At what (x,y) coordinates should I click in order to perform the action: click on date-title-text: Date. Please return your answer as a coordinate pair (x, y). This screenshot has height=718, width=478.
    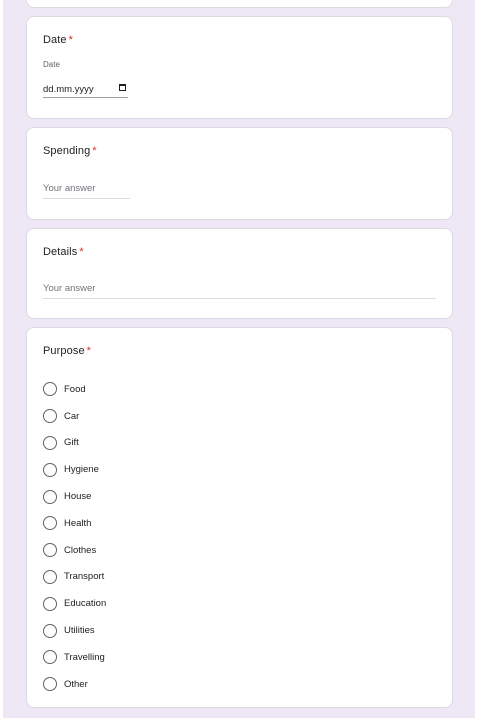
    Looking at the image, I should click on (55, 40).